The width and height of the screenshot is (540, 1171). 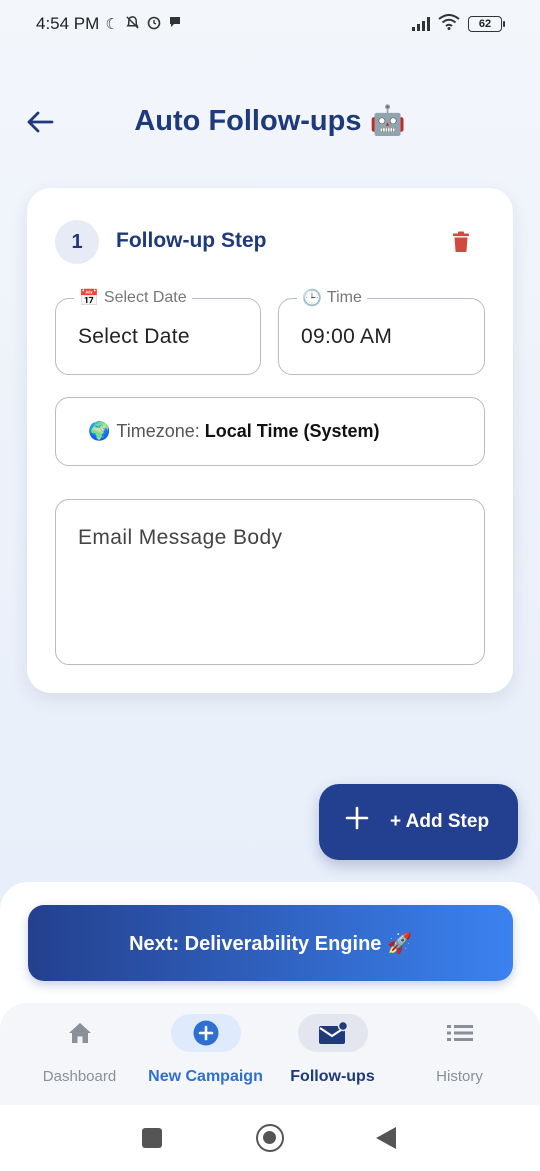 I want to click on globe-icon: 🌍, so click(x=99, y=431).